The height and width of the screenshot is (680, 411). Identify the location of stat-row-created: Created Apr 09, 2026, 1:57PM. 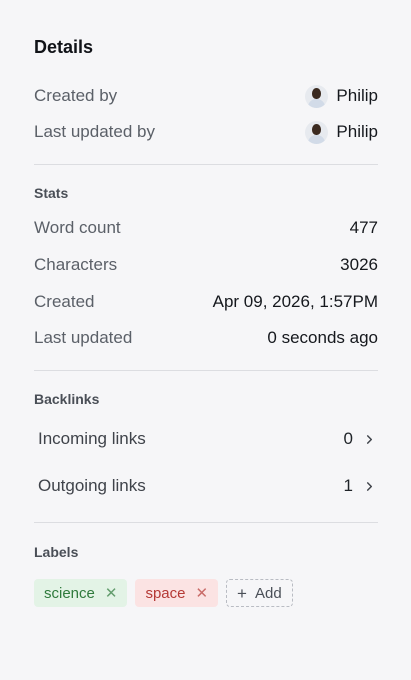
(206, 302).